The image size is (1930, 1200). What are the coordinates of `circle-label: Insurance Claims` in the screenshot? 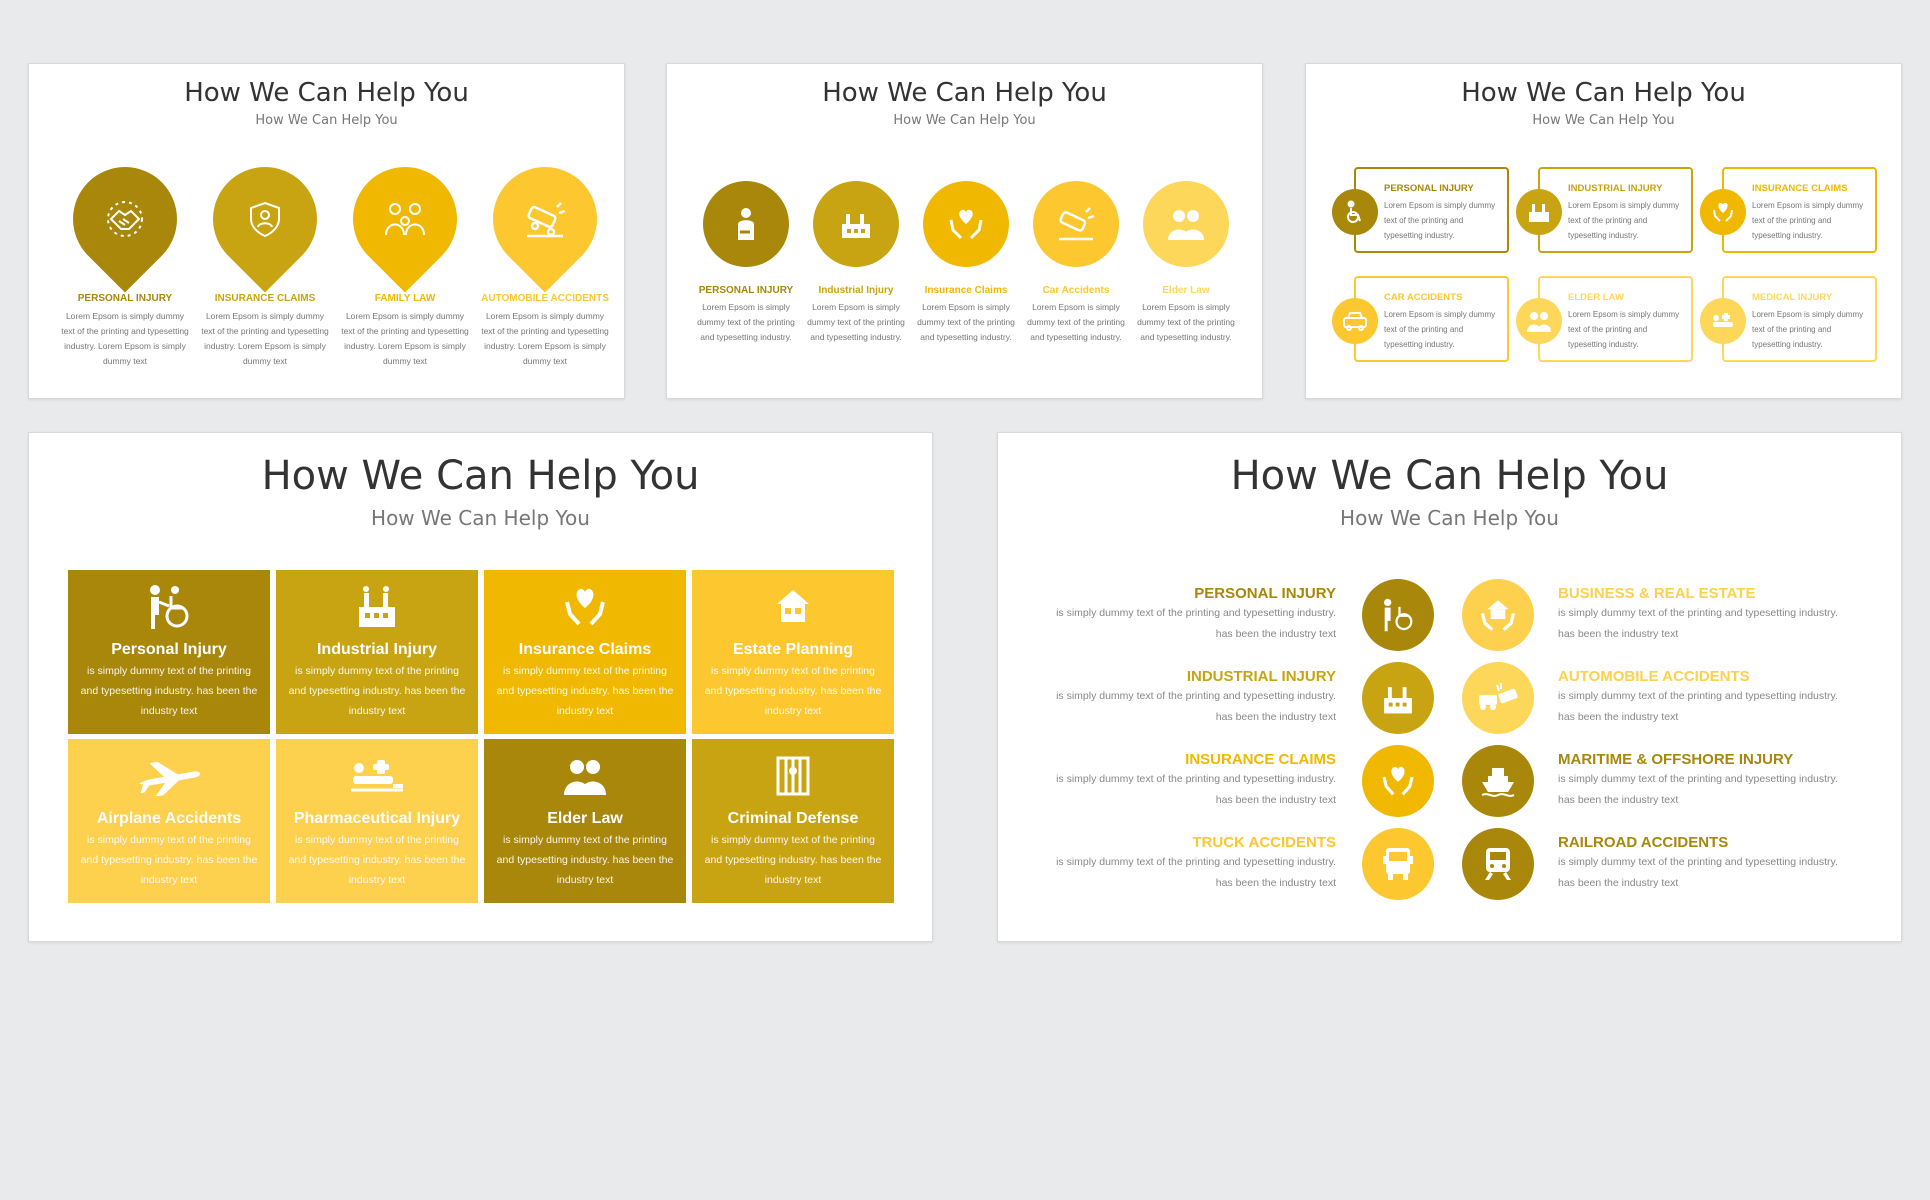 It's located at (966, 290).